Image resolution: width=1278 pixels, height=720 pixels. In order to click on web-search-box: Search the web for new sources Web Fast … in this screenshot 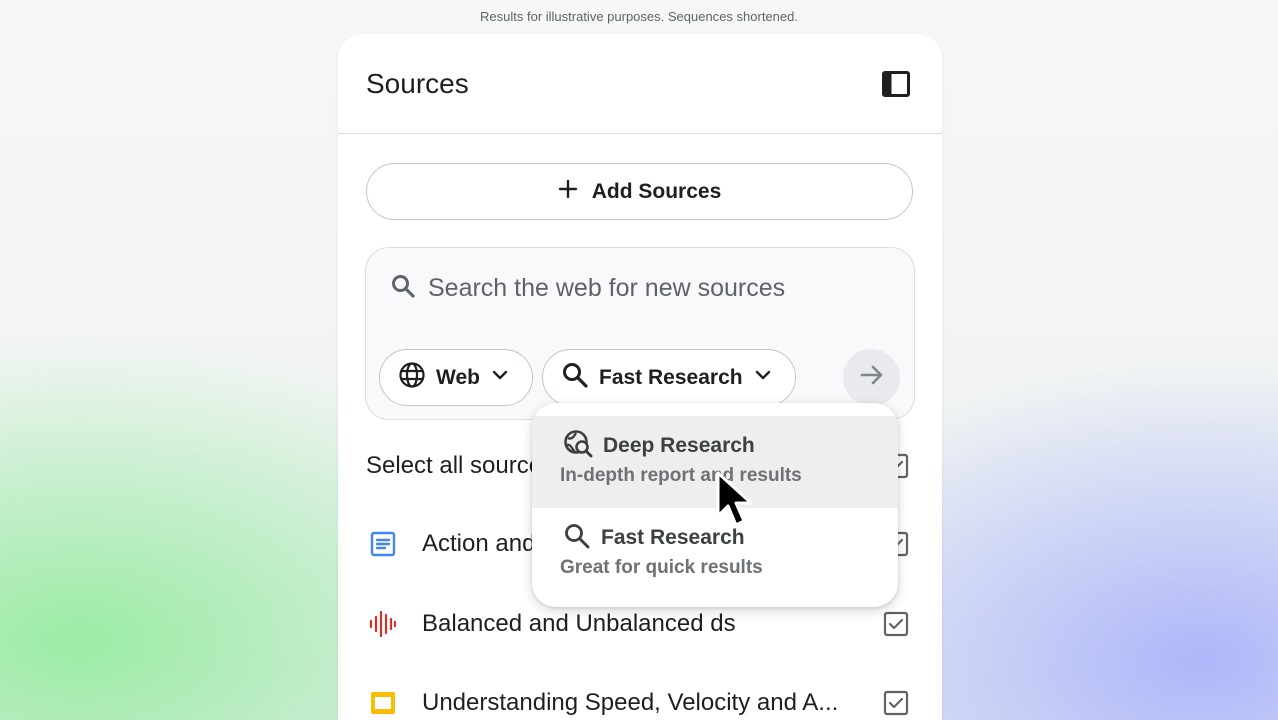, I will do `click(640, 333)`.